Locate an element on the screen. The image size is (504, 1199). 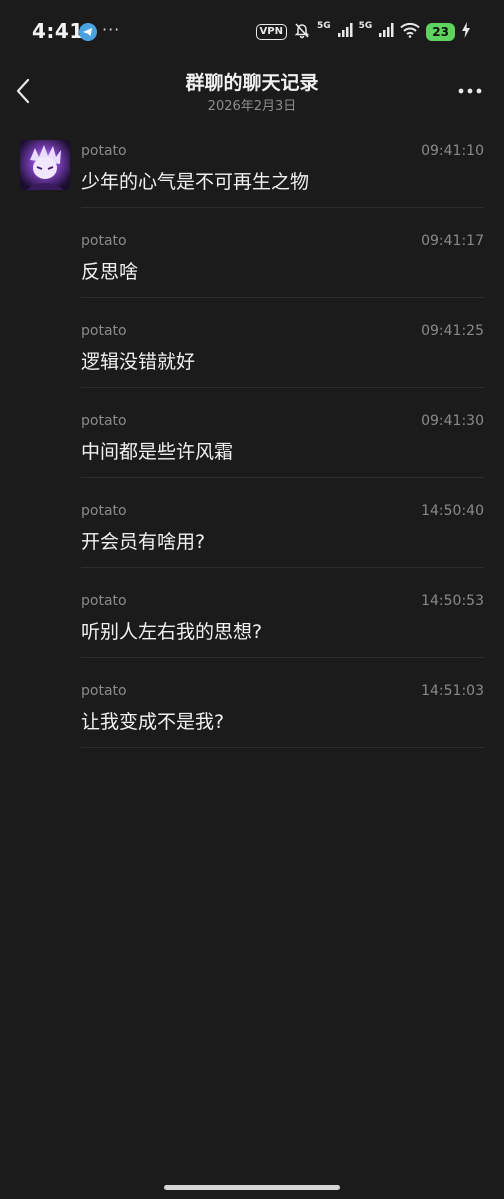
message-item: potato 14:51:03 让我变成不是我? is located at coordinates (252, 725).